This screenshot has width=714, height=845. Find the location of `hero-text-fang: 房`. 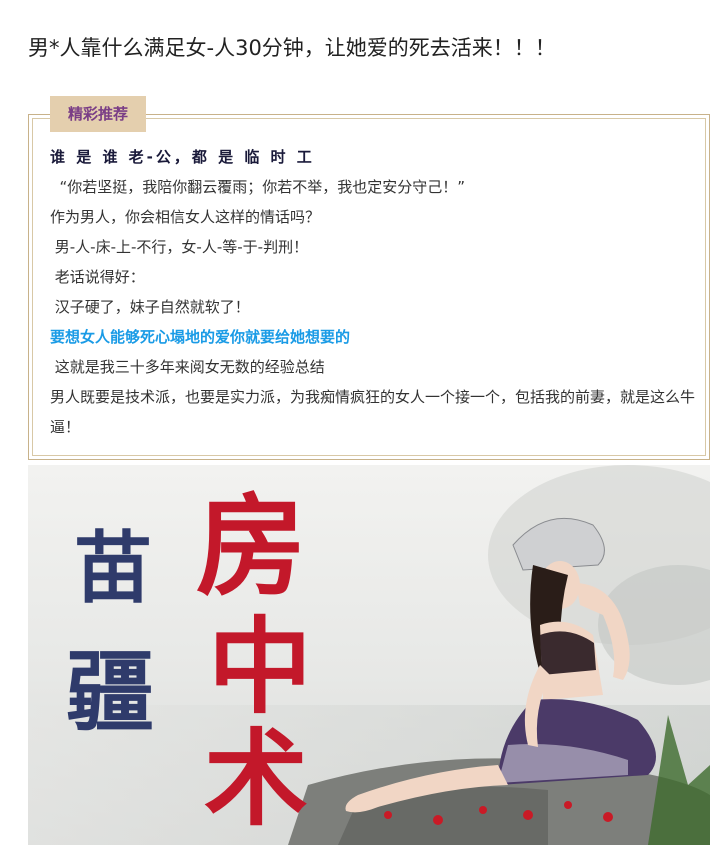

hero-text-fang: 房 is located at coordinates (251, 546).